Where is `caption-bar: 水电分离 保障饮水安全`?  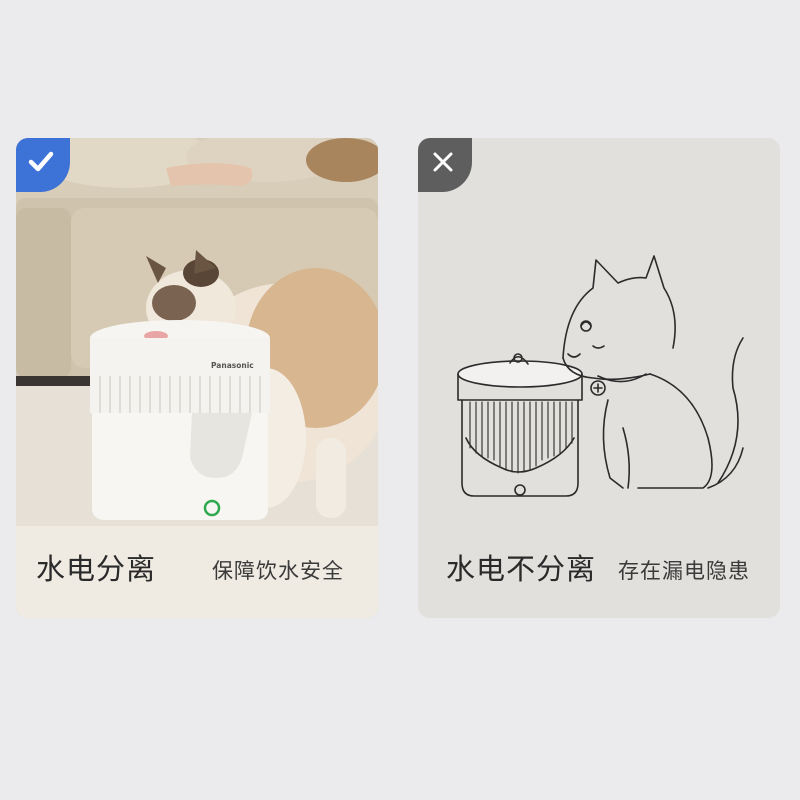 caption-bar: 水电分离 保障饮水安全 is located at coordinates (197, 572).